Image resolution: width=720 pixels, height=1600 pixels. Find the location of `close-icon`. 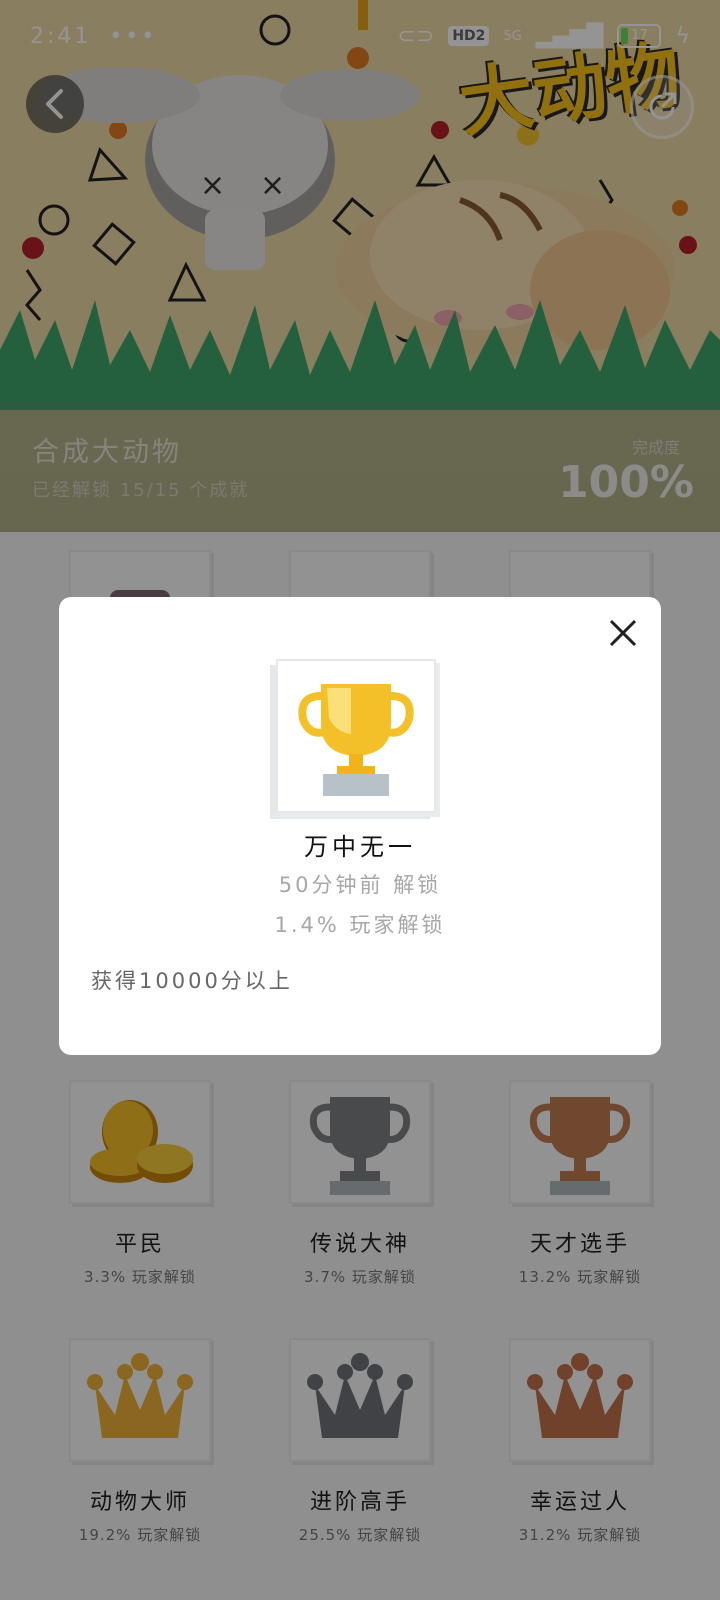

close-icon is located at coordinates (623, 633).